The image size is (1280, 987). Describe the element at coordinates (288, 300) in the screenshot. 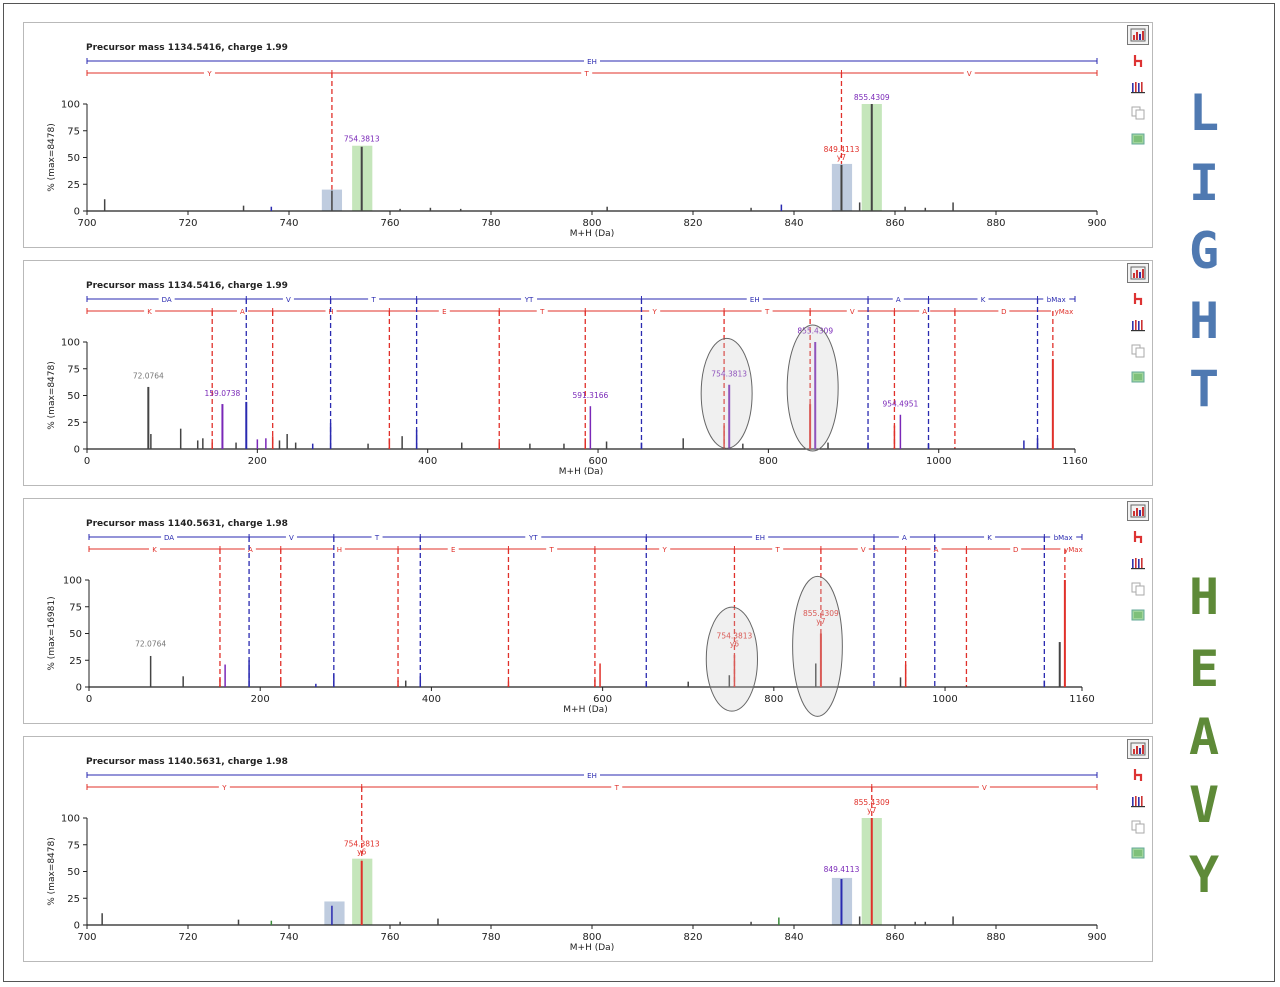

I see `b-series-segment-label: V` at that location.